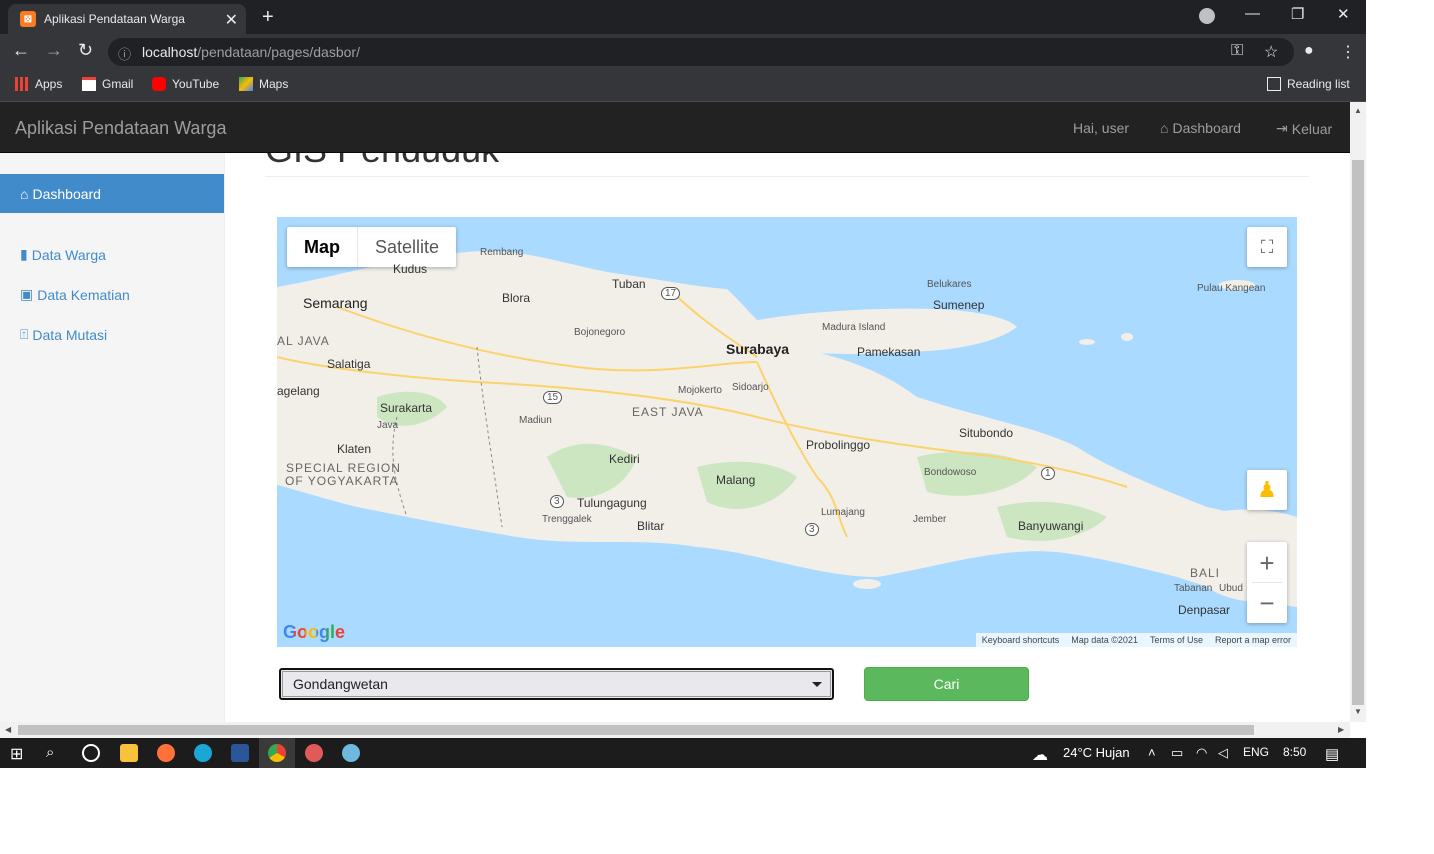 This screenshot has width=1434, height=854. What do you see at coordinates (1297, 14) in the screenshot?
I see `restore-icon: ❐` at bounding box center [1297, 14].